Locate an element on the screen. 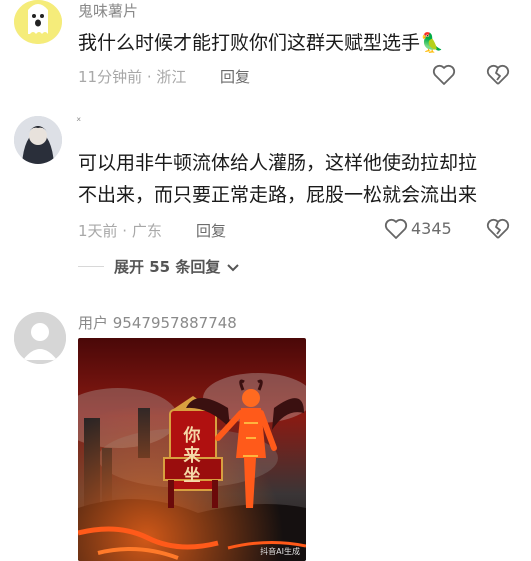 This screenshot has width=531, height=561. comment-meta: 1天前 · 广东 is located at coordinates (120, 231).